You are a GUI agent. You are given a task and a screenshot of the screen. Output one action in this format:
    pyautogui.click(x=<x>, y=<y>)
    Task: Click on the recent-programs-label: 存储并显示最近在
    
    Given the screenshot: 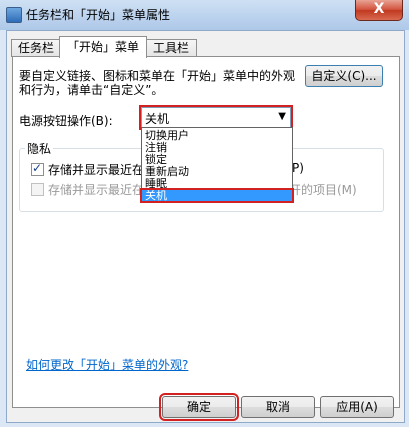 What is the action you would take?
    pyautogui.click(x=96, y=170)
    